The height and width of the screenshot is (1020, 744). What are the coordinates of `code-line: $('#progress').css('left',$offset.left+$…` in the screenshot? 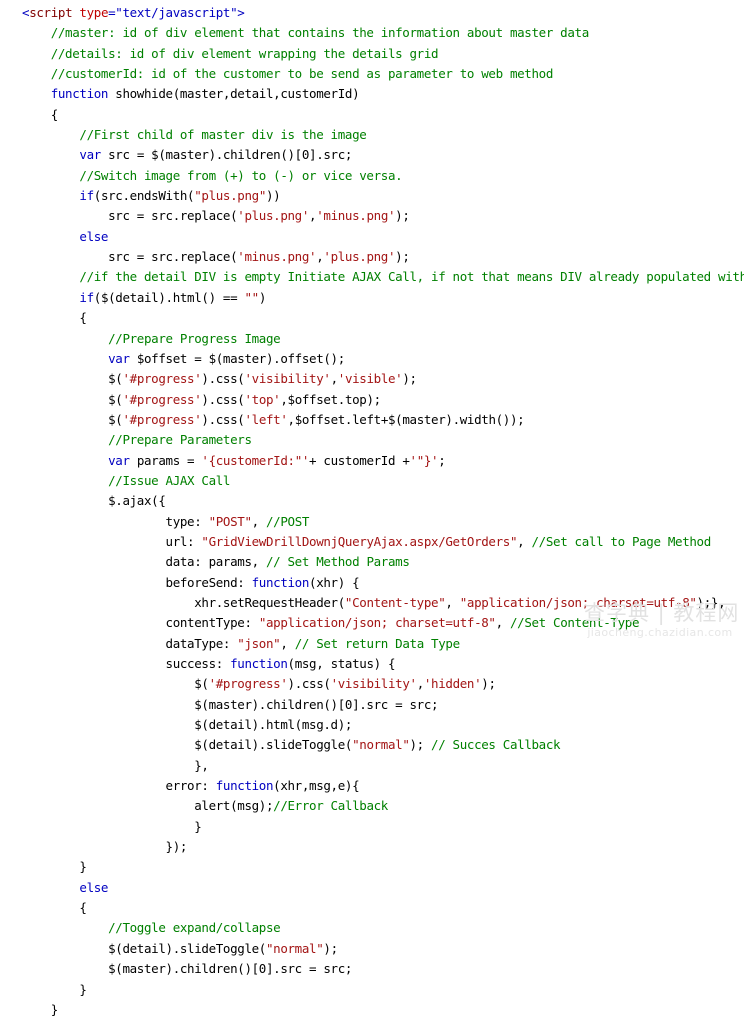 It's located at (372, 420).